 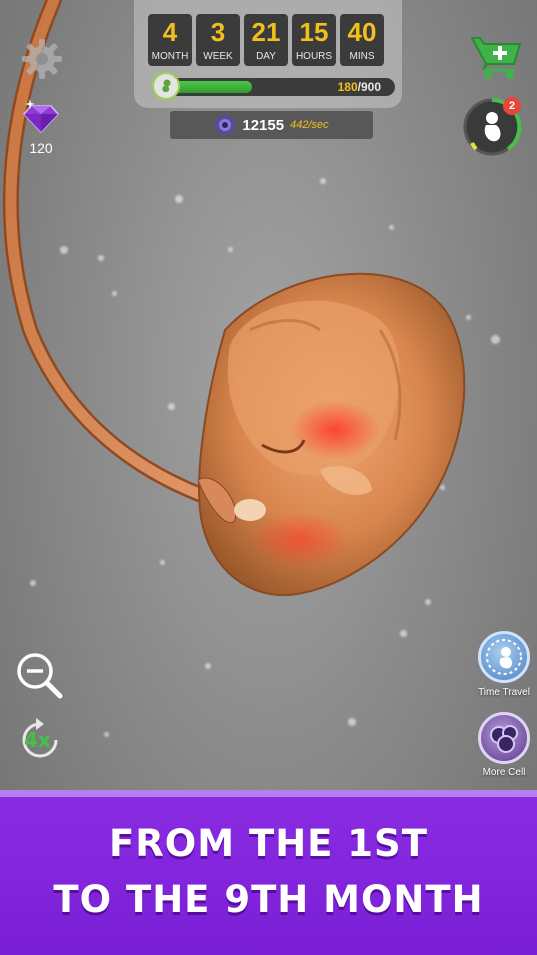 I want to click on timer-week: 3 WEEK, so click(x=218, y=40).